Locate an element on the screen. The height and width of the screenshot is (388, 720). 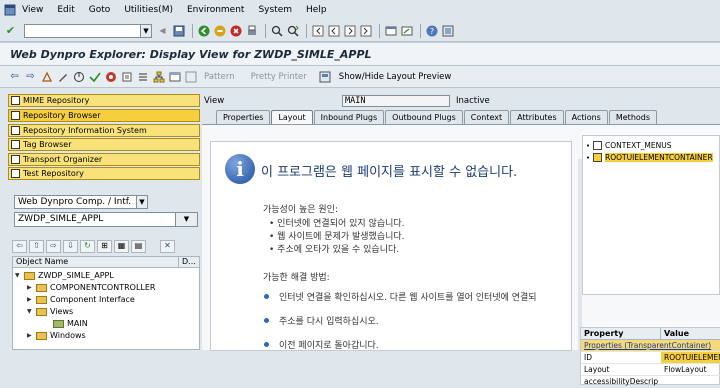
other-object-icon is located at coordinates (46, 76).